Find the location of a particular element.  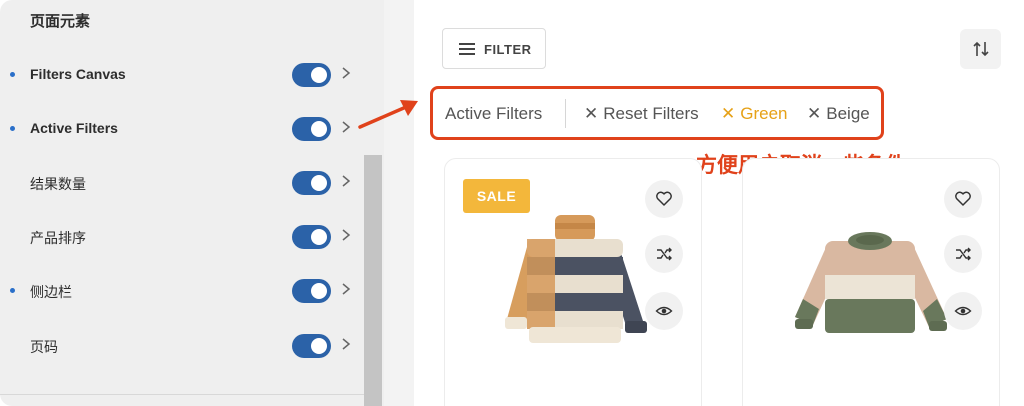

chip-label: Reset Filters is located at coordinates (651, 113).